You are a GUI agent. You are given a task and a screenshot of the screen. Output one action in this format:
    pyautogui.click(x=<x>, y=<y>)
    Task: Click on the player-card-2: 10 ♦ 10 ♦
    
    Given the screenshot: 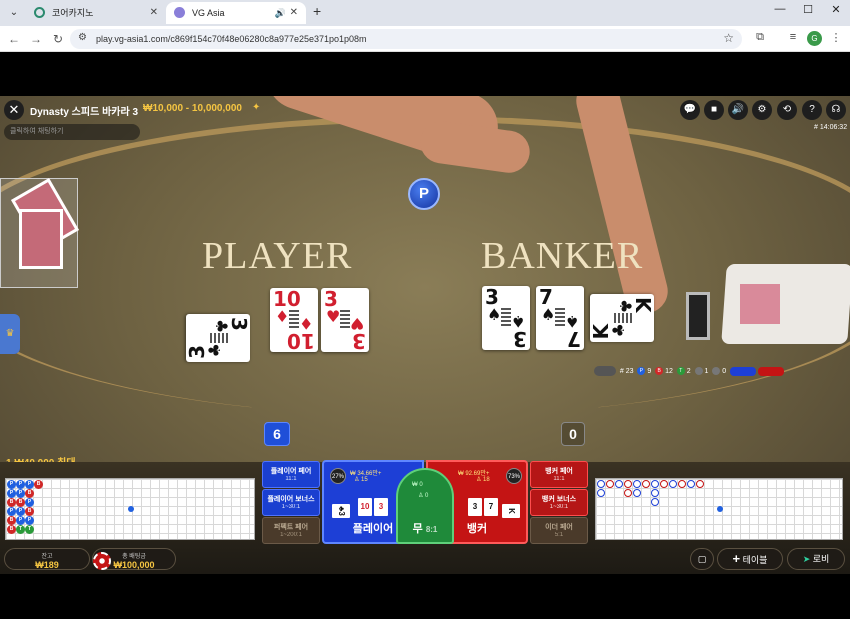 What is the action you would take?
    pyautogui.click(x=294, y=320)
    